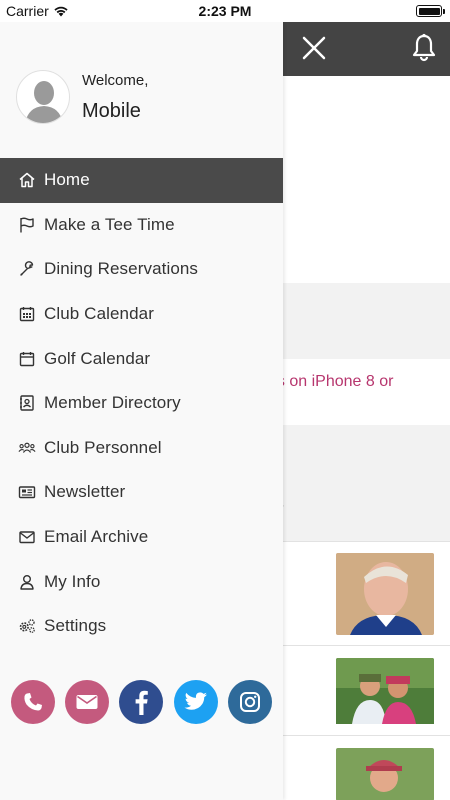 The image size is (450, 800). What do you see at coordinates (314, 48) in the screenshot?
I see `close-icon` at bounding box center [314, 48].